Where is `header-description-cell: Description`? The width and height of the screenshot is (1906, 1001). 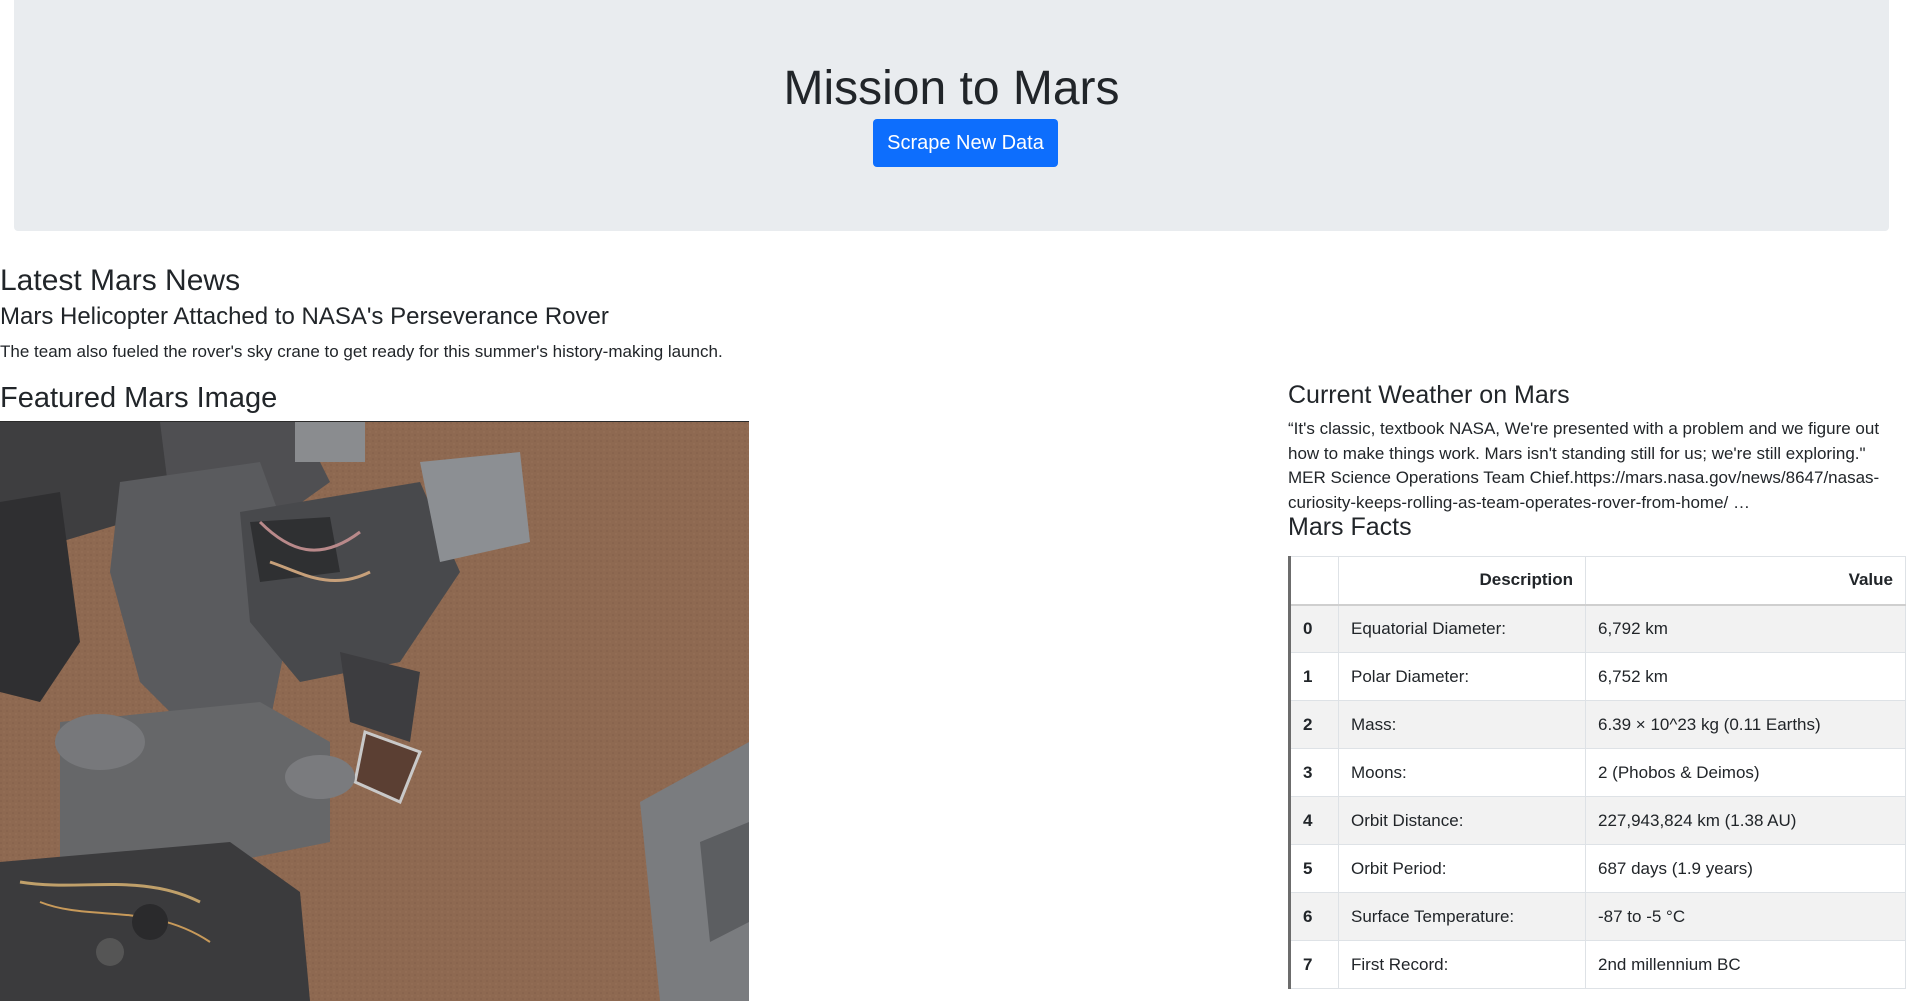 header-description-cell: Description is located at coordinates (1462, 581).